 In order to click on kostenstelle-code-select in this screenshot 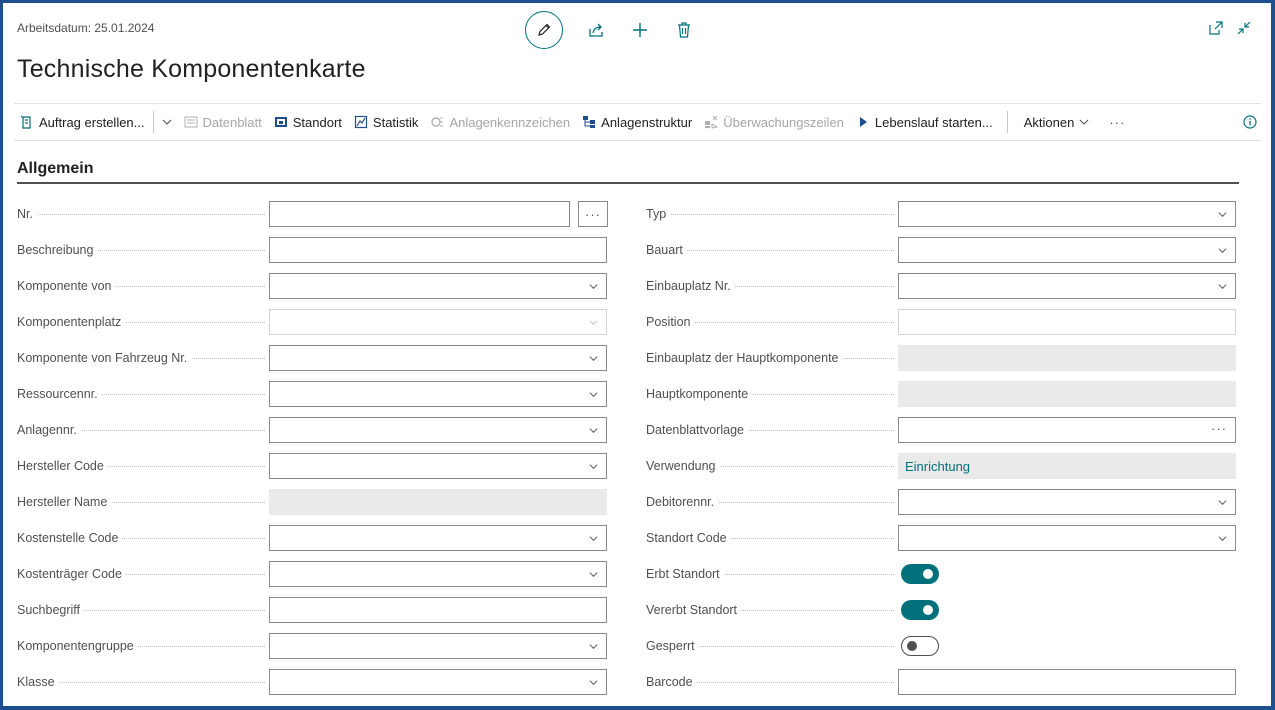, I will do `click(438, 538)`.